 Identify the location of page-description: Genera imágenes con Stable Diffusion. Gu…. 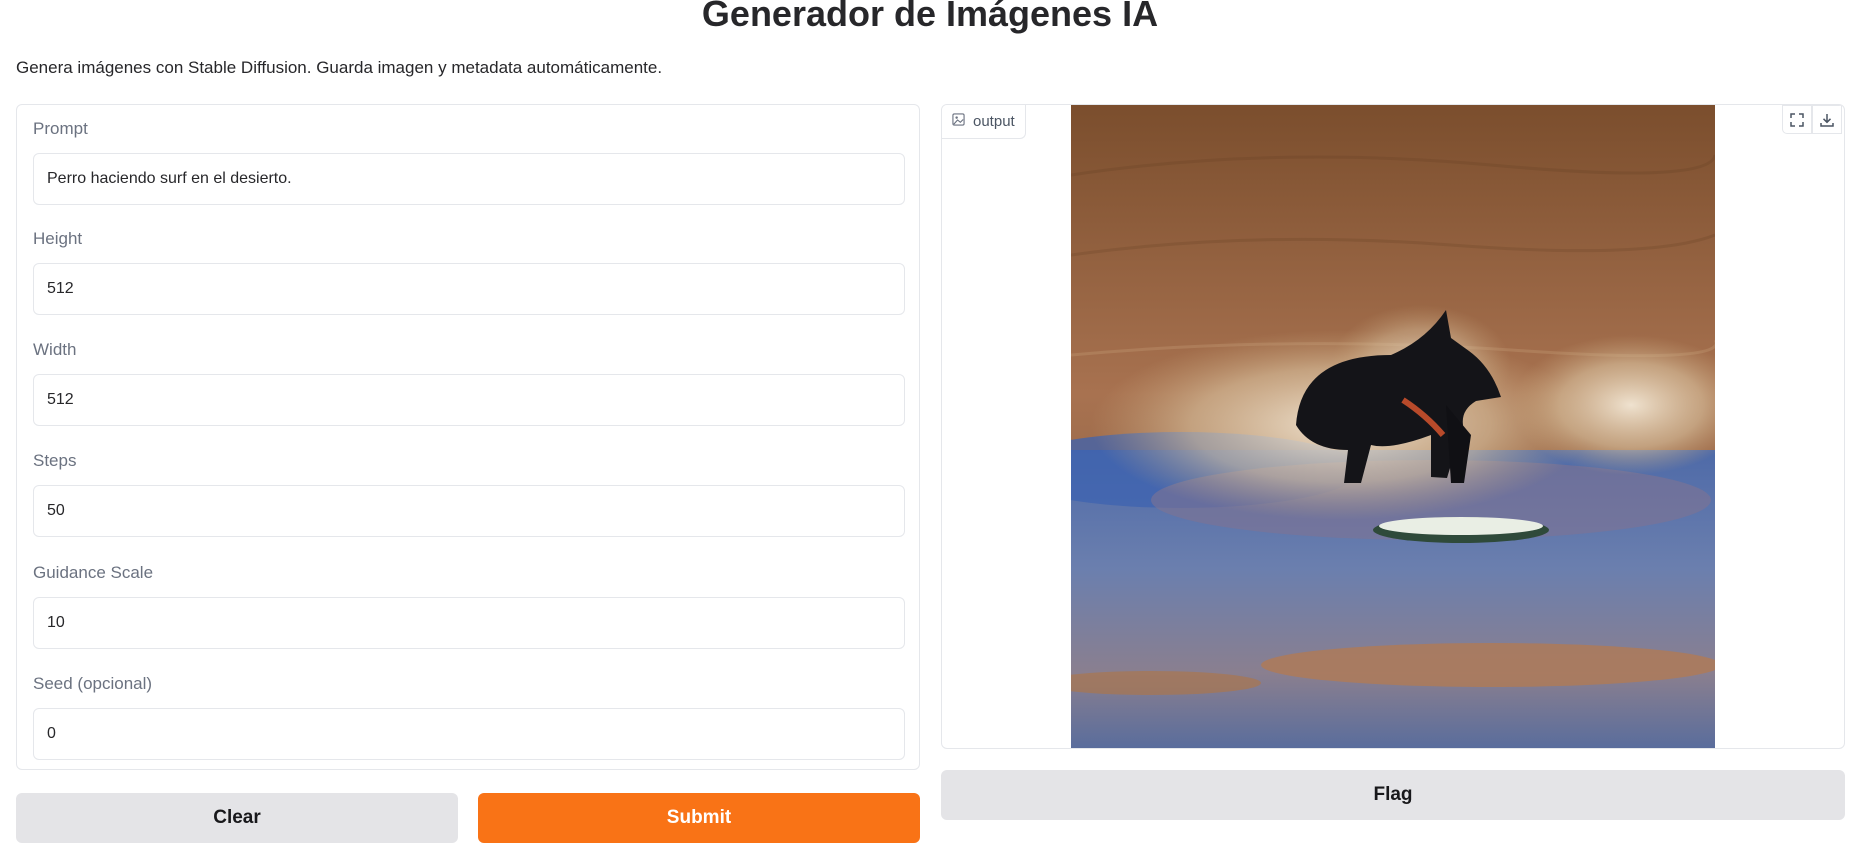
(339, 67).